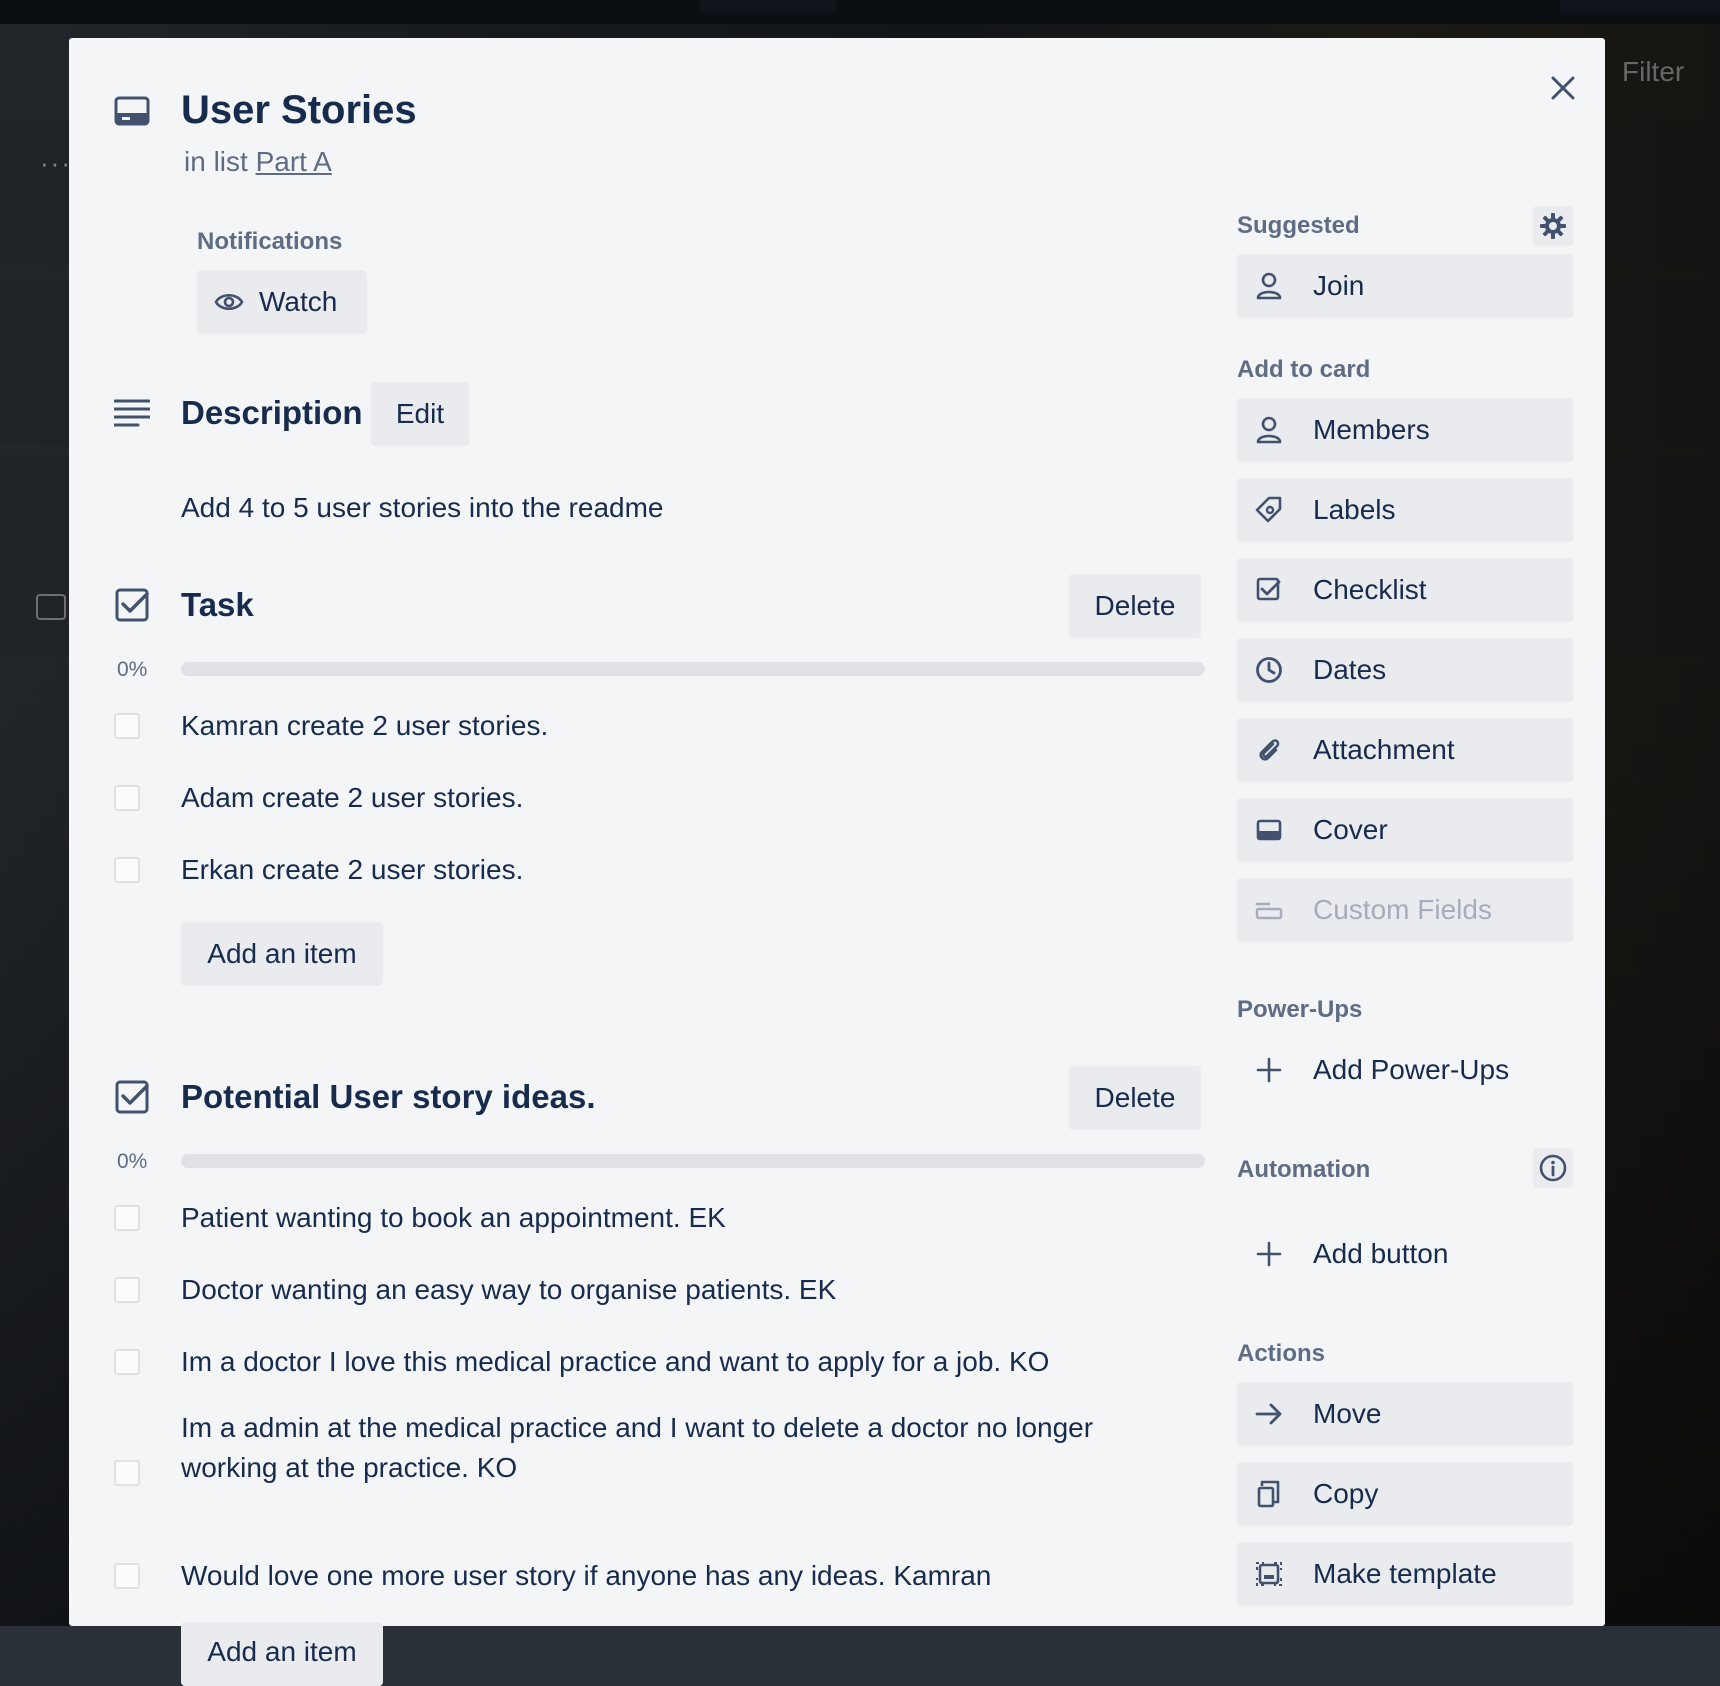  I want to click on custom-fields-button: Custom Fields, so click(1405, 910).